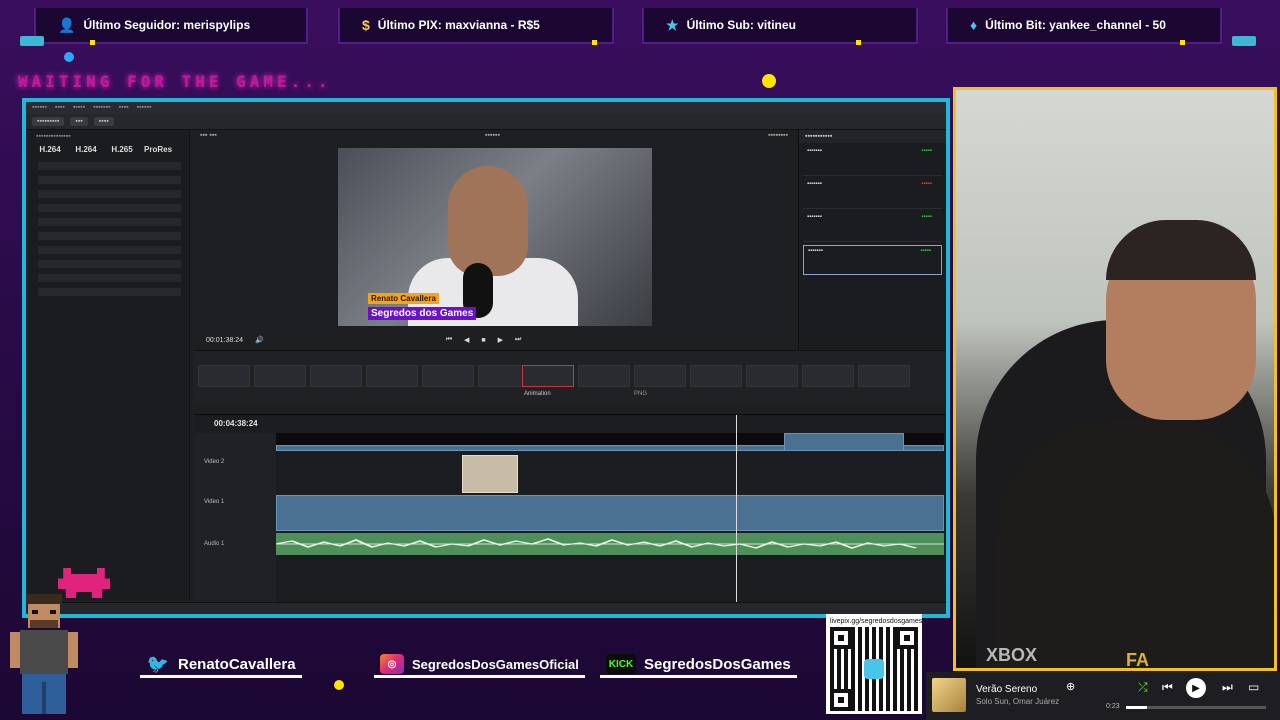  I want to click on volume-icon: 🔊, so click(259, 340).